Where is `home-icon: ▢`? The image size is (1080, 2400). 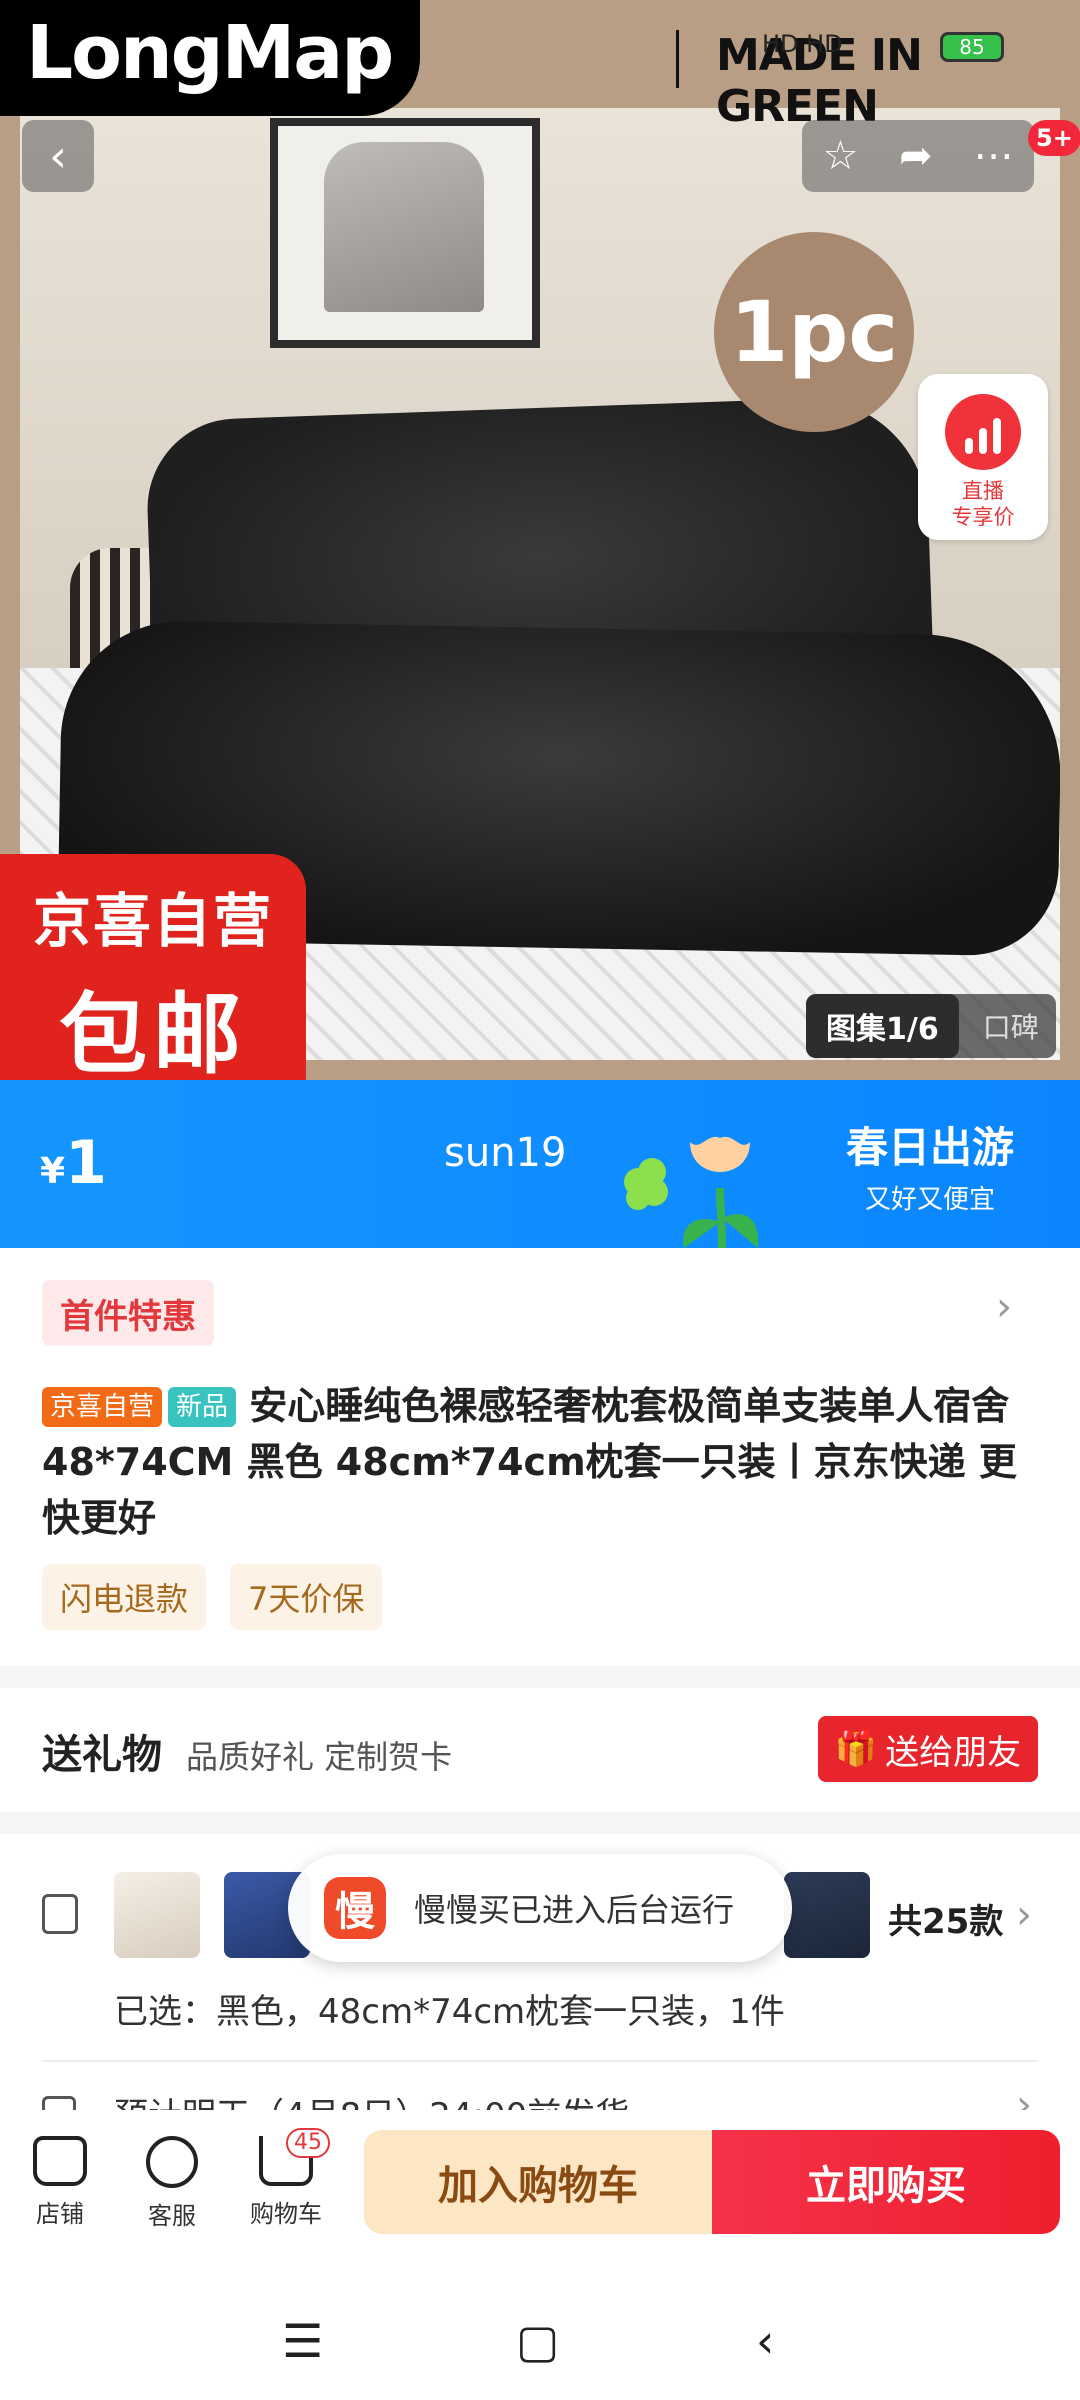
home-icon: ▢ is located at coordinates (537, 2341).